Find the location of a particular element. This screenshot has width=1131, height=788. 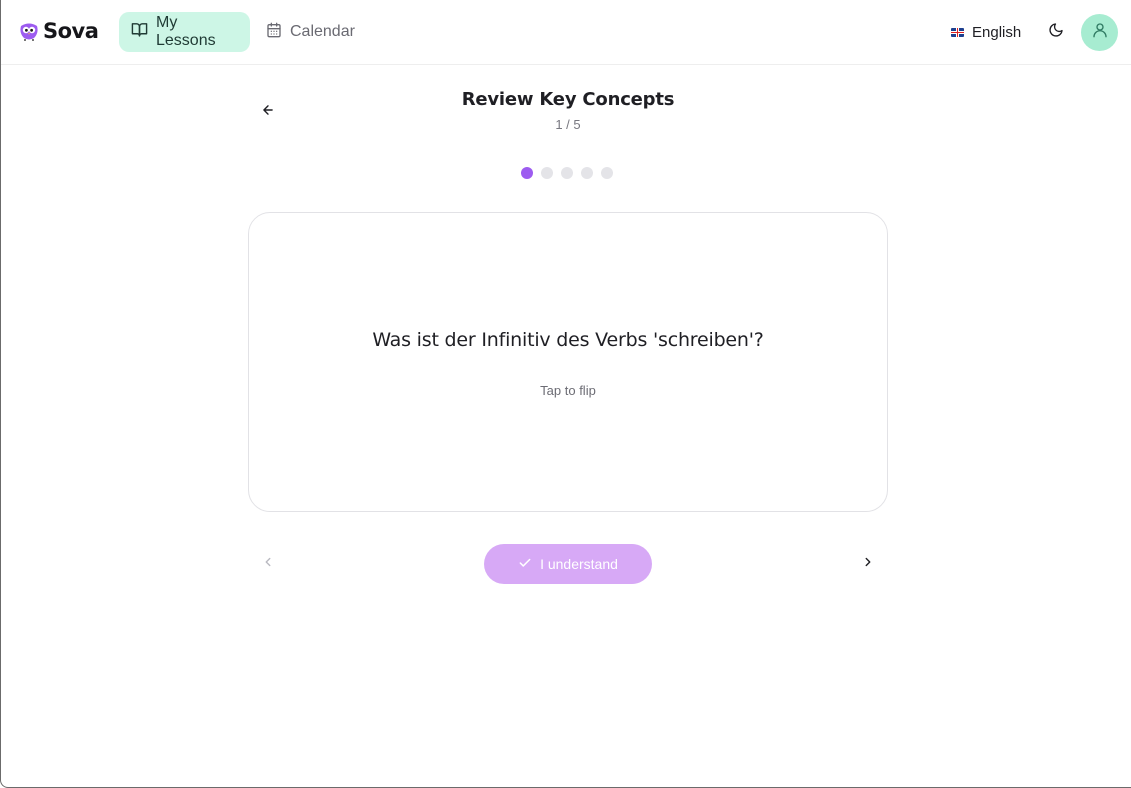

progress-dots is located at coordinates (567, 173).